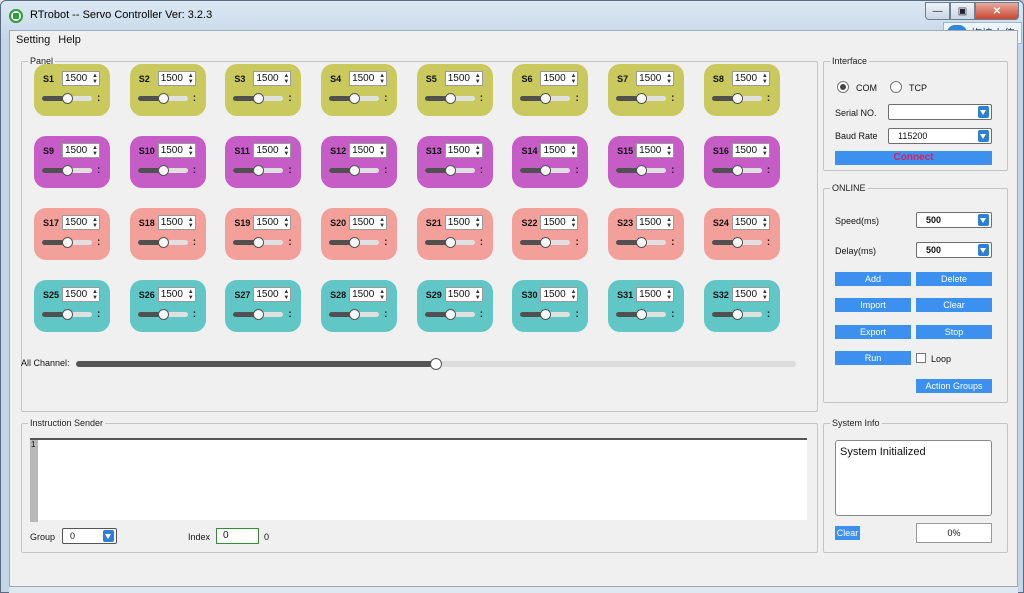 This screenshot has height=593, width=1024. What do you see at coordinates (913, 158) in the screenshot?
I see `connect-button: Connect` at bounding box center [913, 158].